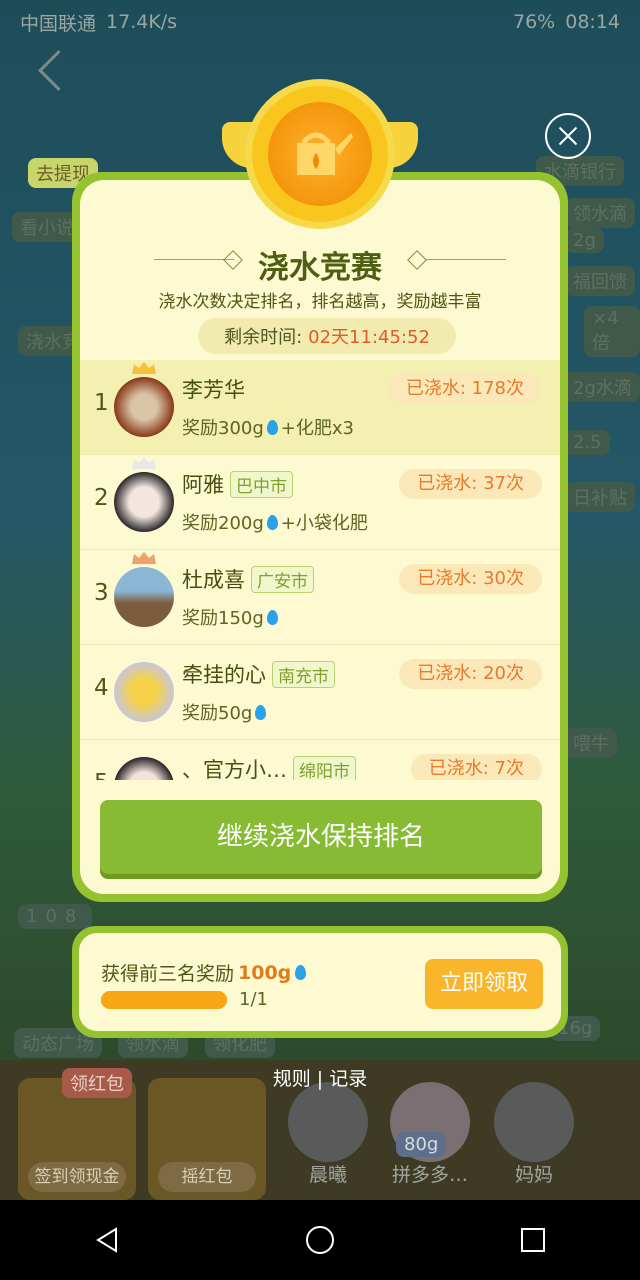  What do you see at coordinates (303, 674) in the screenshot?
I see `city-tag: 南充市` at bounding box center [303, 674].